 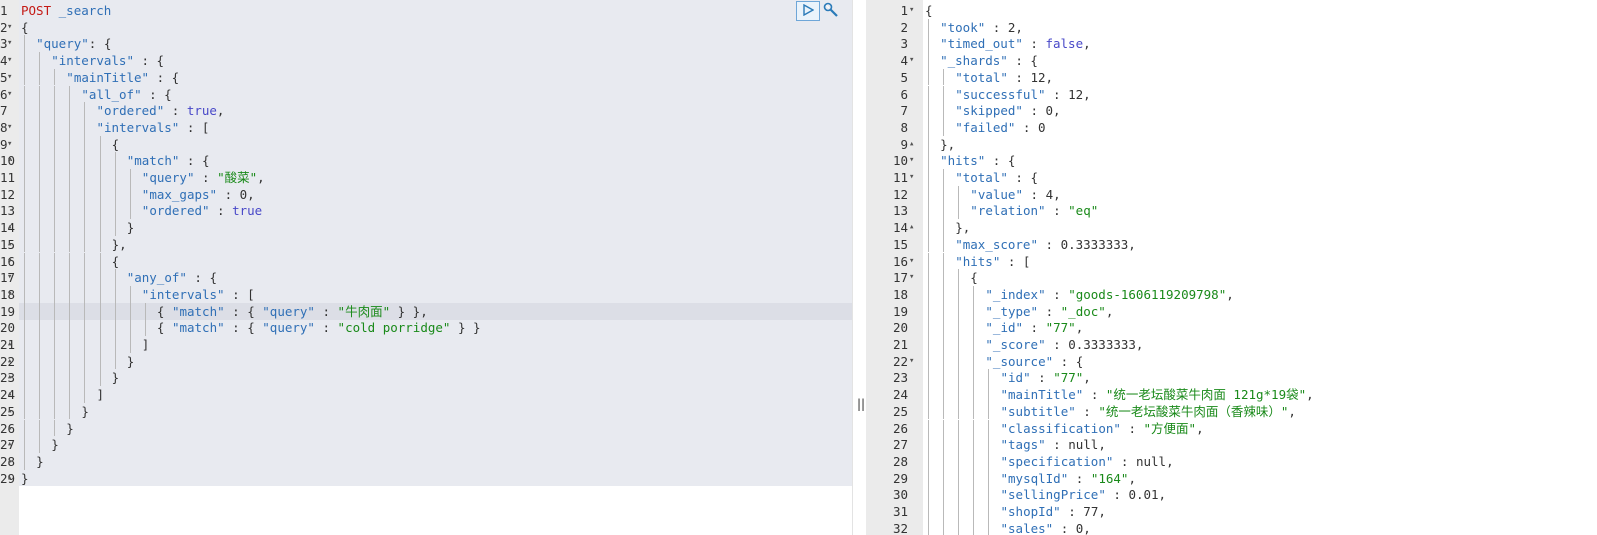 What do you see at coordinates (904, 94) in the screenshot?
I see `line-number: 6` at bounding box center [904, 94].